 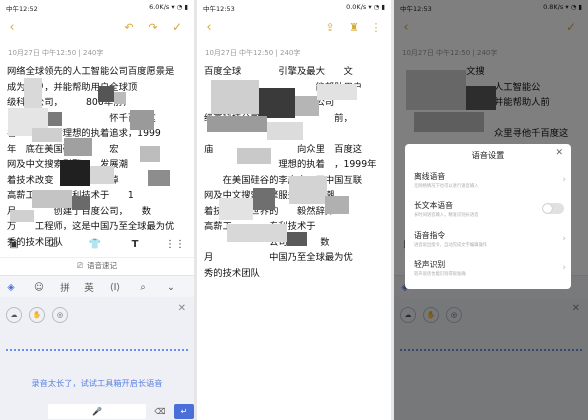 What do you see at coordinates (97, 383) in the screenshot?
I see `voice-tip: 录音太长了，试试工具箱开启长语音` at bounding box center [97, 383].